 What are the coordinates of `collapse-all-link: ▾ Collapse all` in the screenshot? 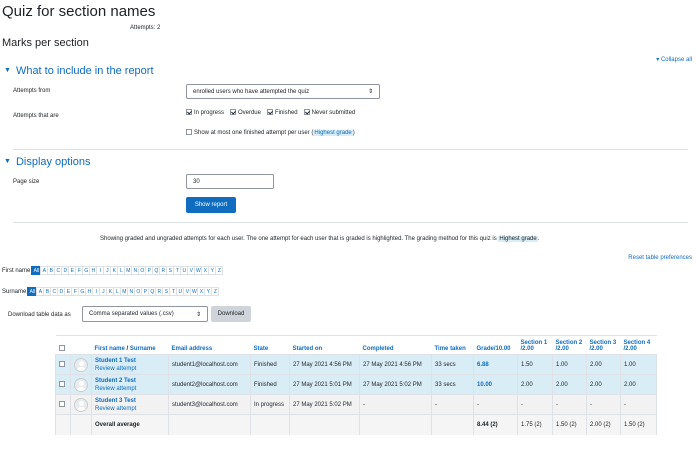 It's located at (674, 59).